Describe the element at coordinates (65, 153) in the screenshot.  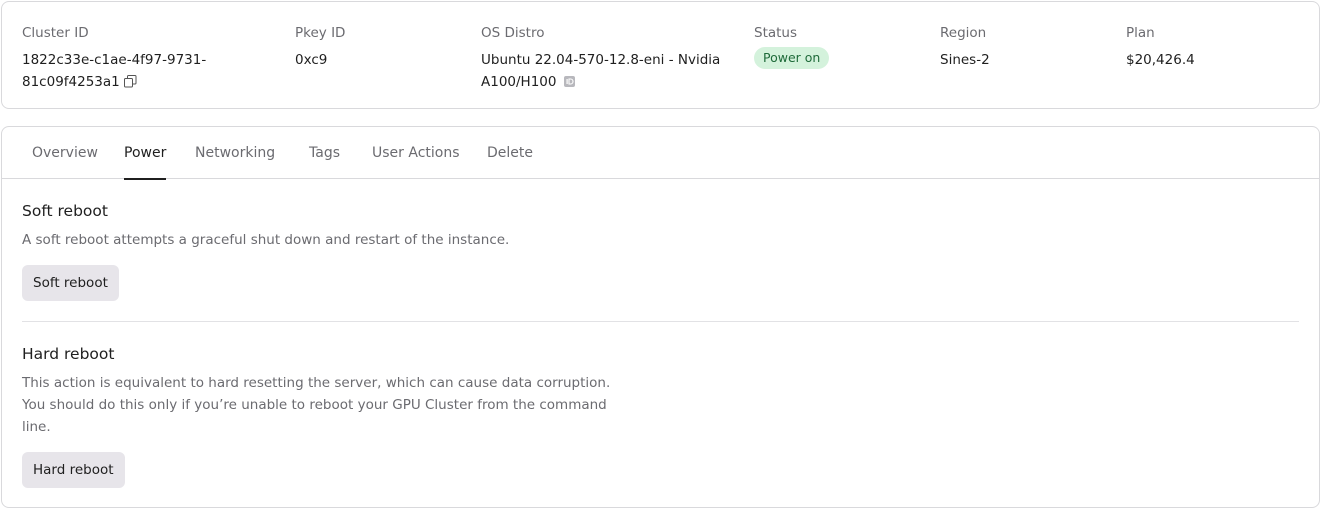
I see `tab-overview: Overview` at that location.